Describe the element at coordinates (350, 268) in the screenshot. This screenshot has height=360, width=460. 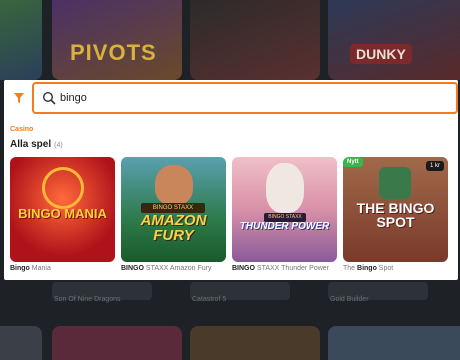
I see `game-caption-prefix: The` at that location.